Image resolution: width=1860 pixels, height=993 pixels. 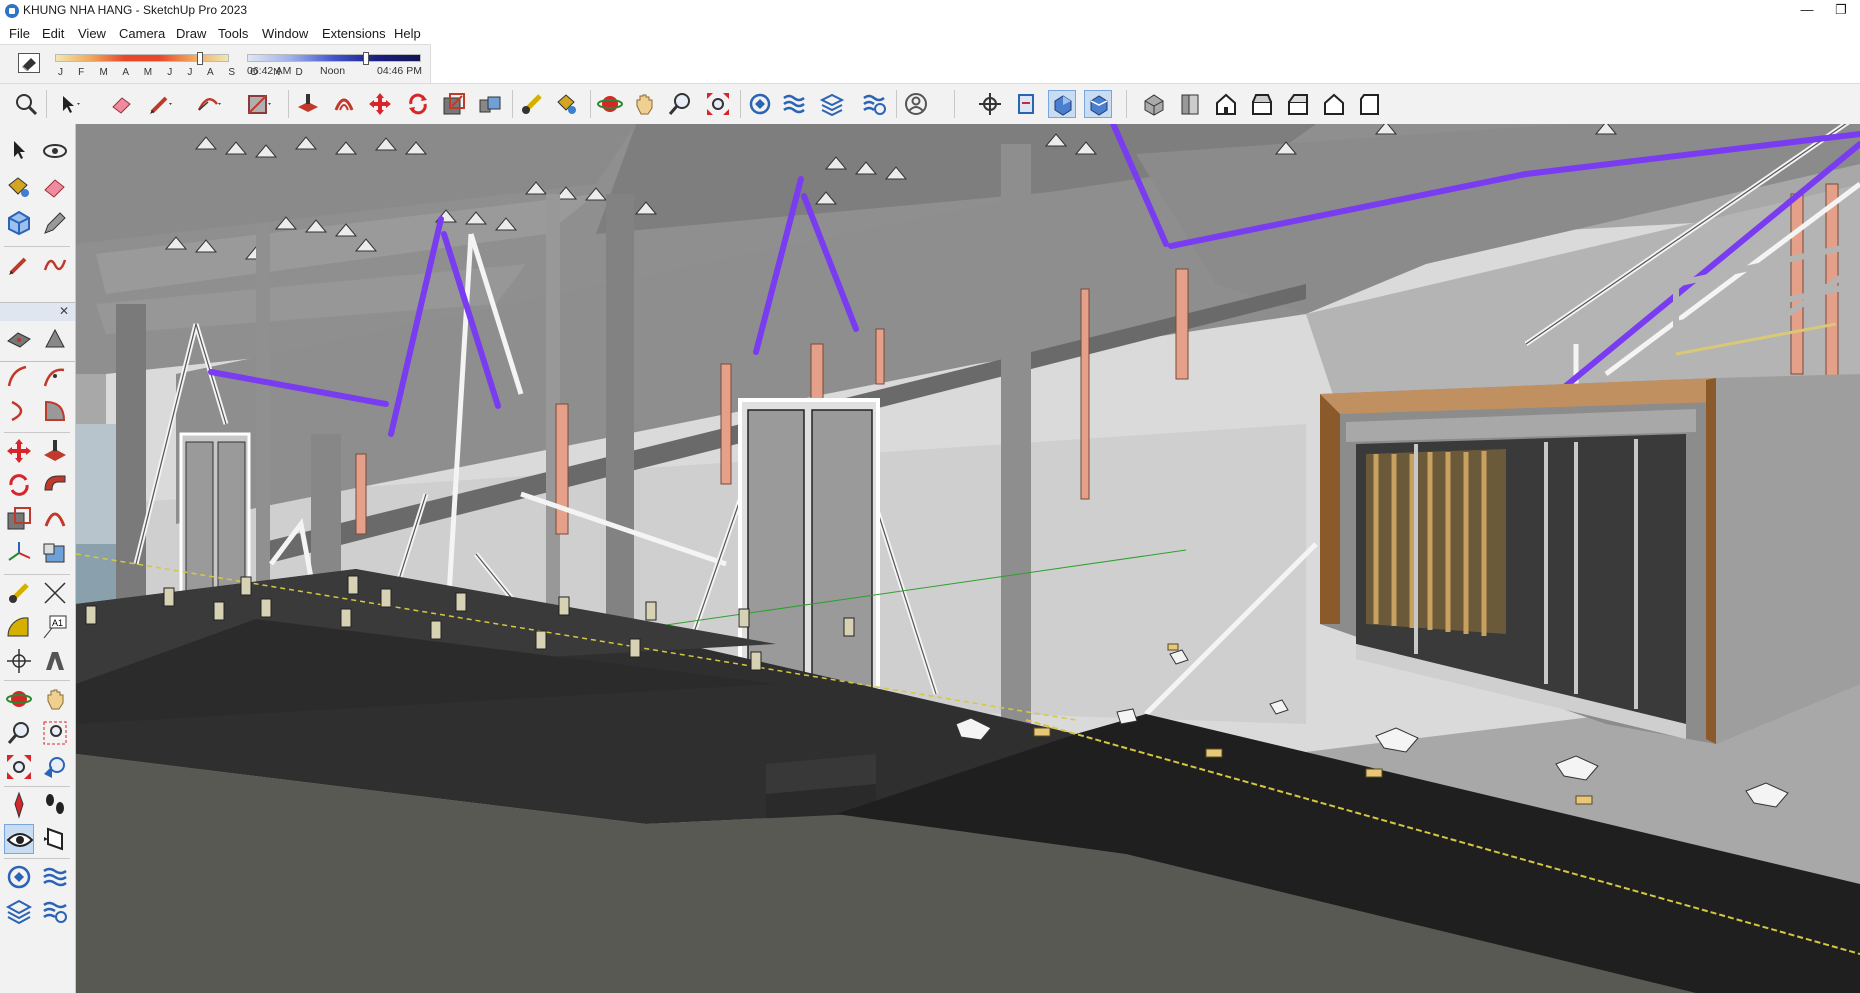 What do you see at coordinates (55, 767) in the screenshot?
I see `previous-view-icon` at bounding box center [55, 767].